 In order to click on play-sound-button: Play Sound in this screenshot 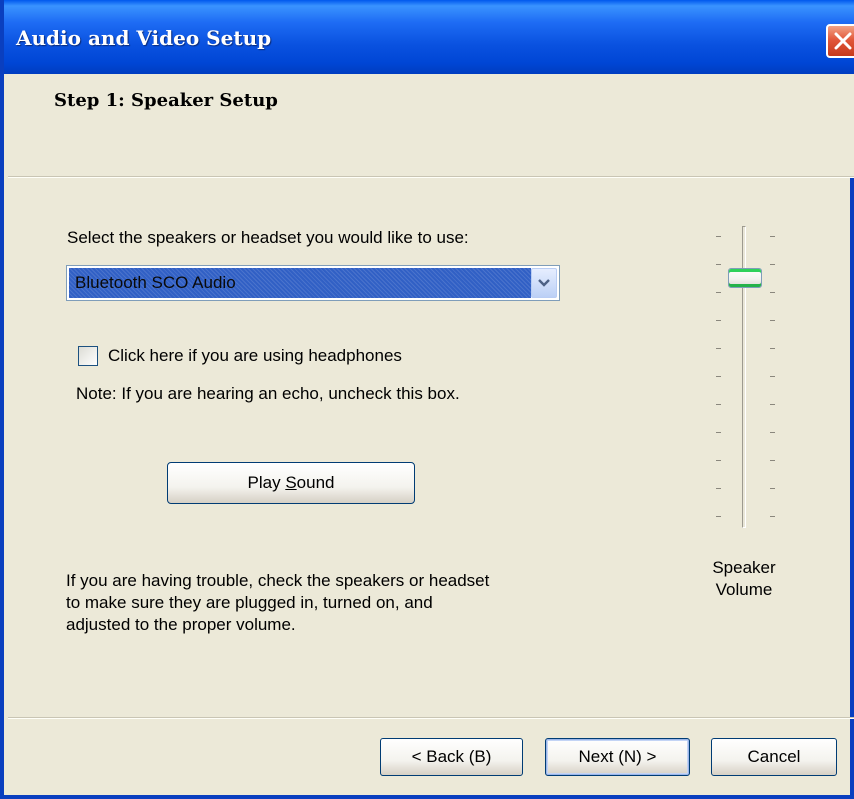, I will do `click(291, 483)`.